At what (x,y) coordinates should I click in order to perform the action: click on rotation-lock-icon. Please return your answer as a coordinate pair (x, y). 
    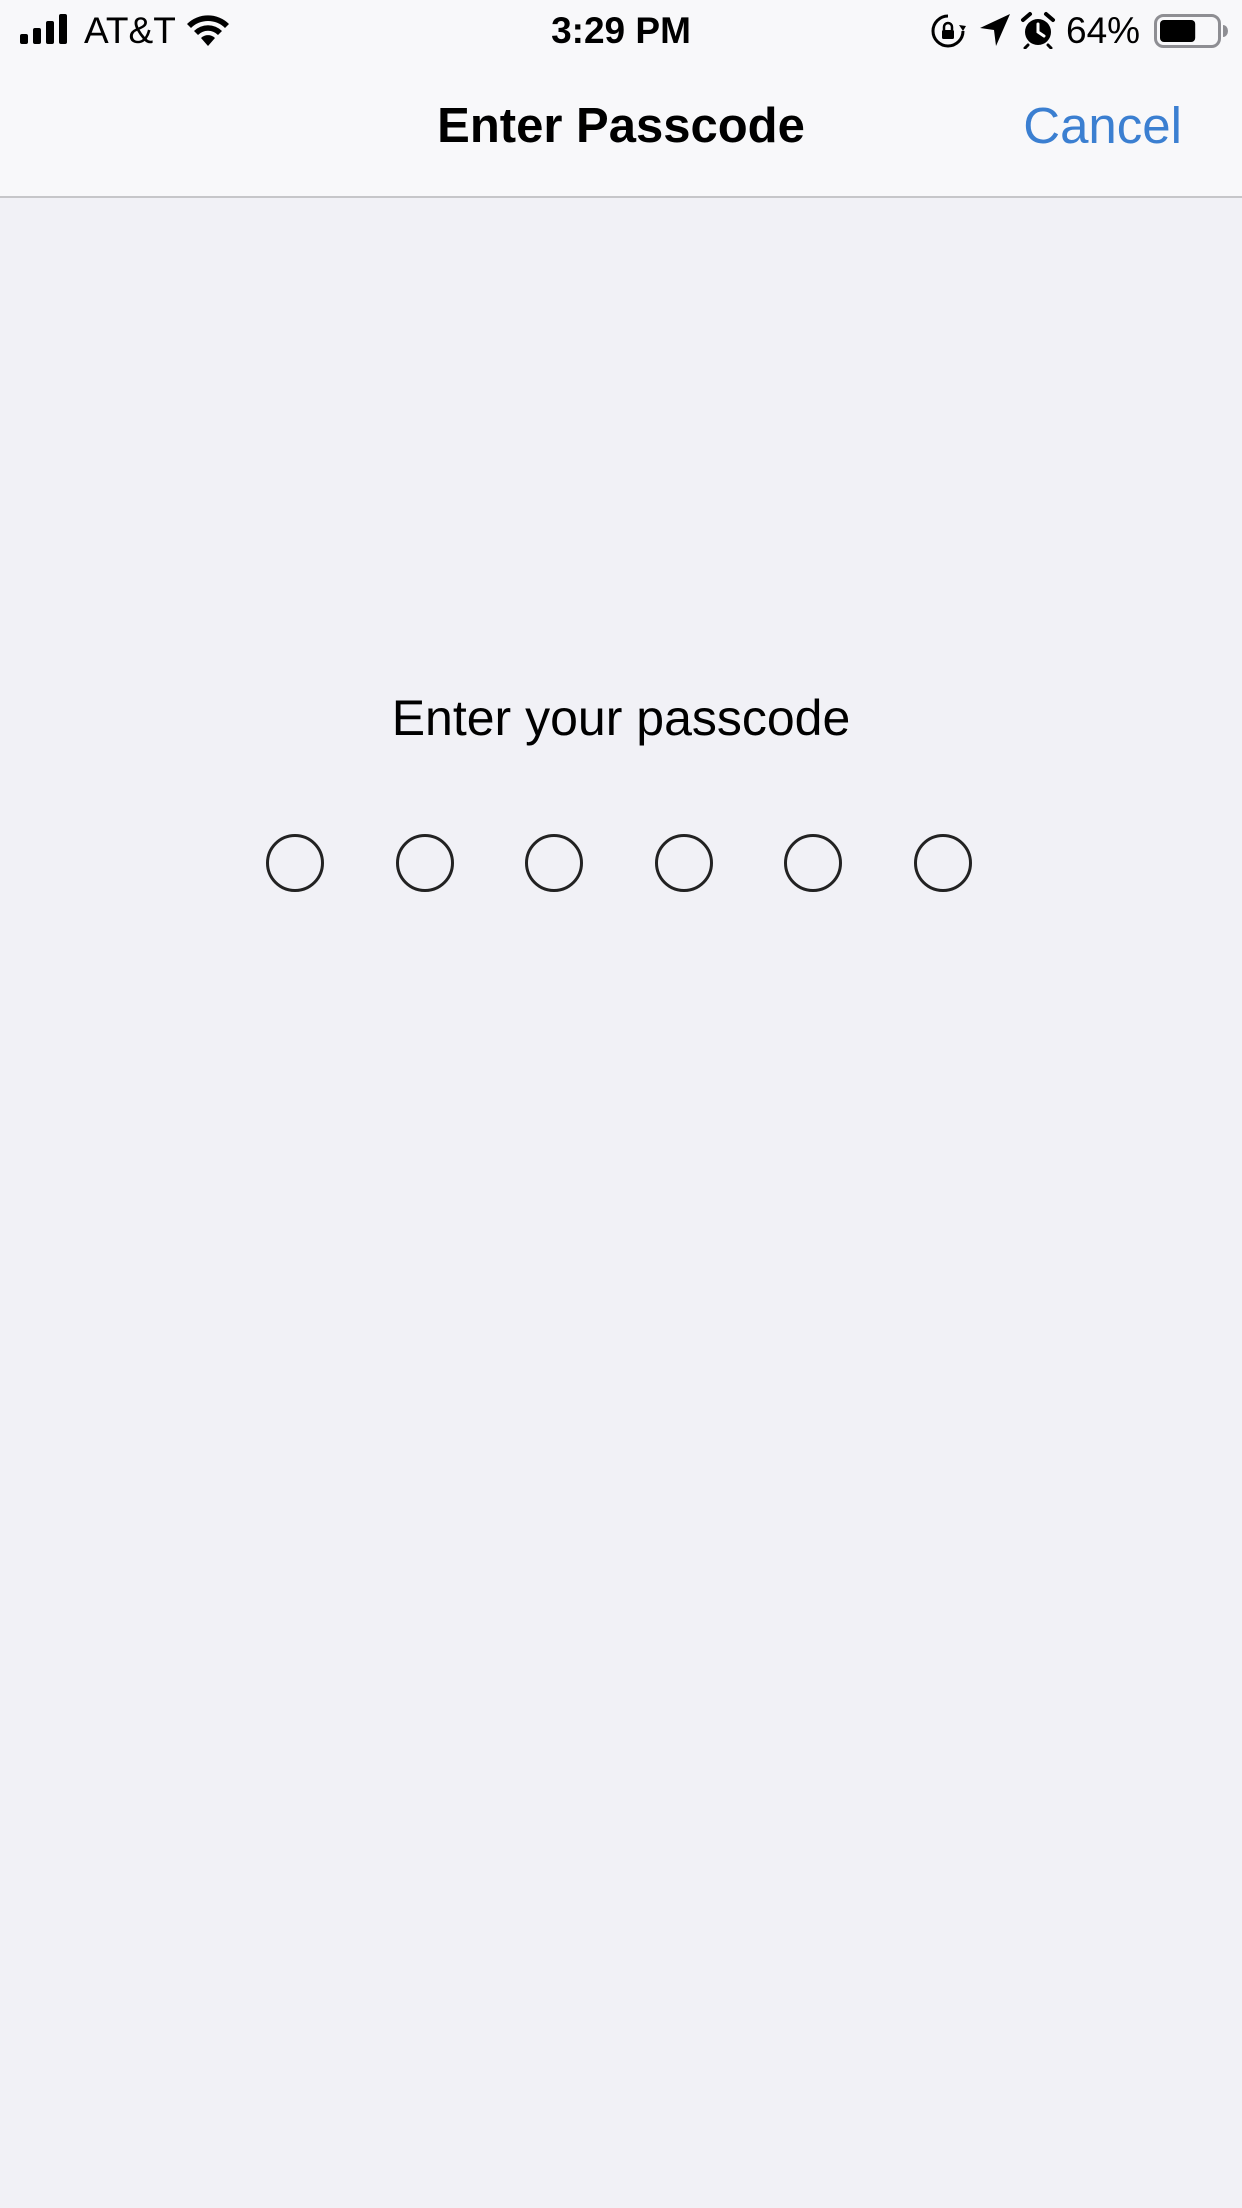
    Looking at the image, I should click on (948, 31).